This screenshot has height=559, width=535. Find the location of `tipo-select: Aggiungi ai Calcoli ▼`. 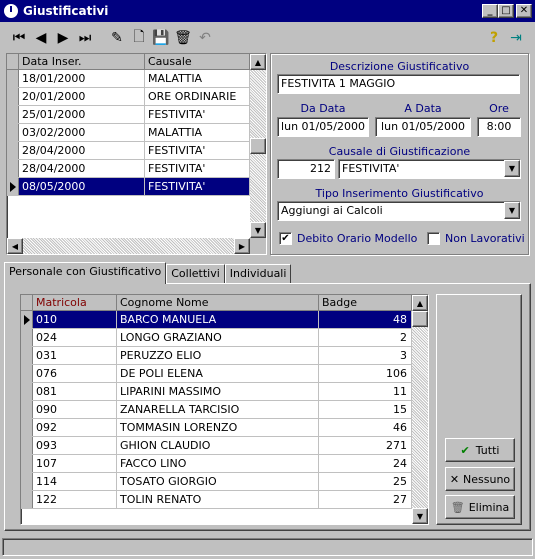

tipo-select: Aggiungi ai Calcoli ▼ is located at coordinates (399, 211).